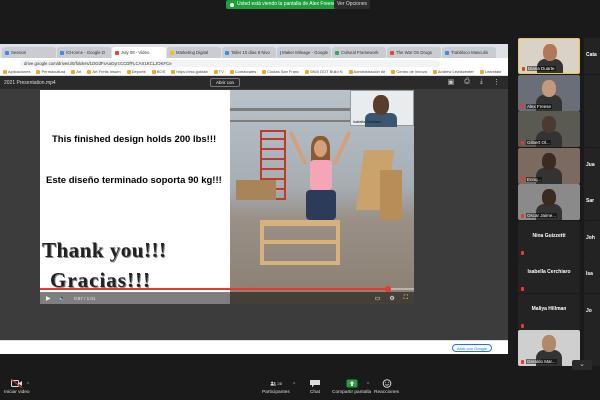 This screenshot has height=400, width=600. Describe the element at coordinates (84, 52) in the screenshot. I see `browser-tab: ICHonne - Google D` at that location.